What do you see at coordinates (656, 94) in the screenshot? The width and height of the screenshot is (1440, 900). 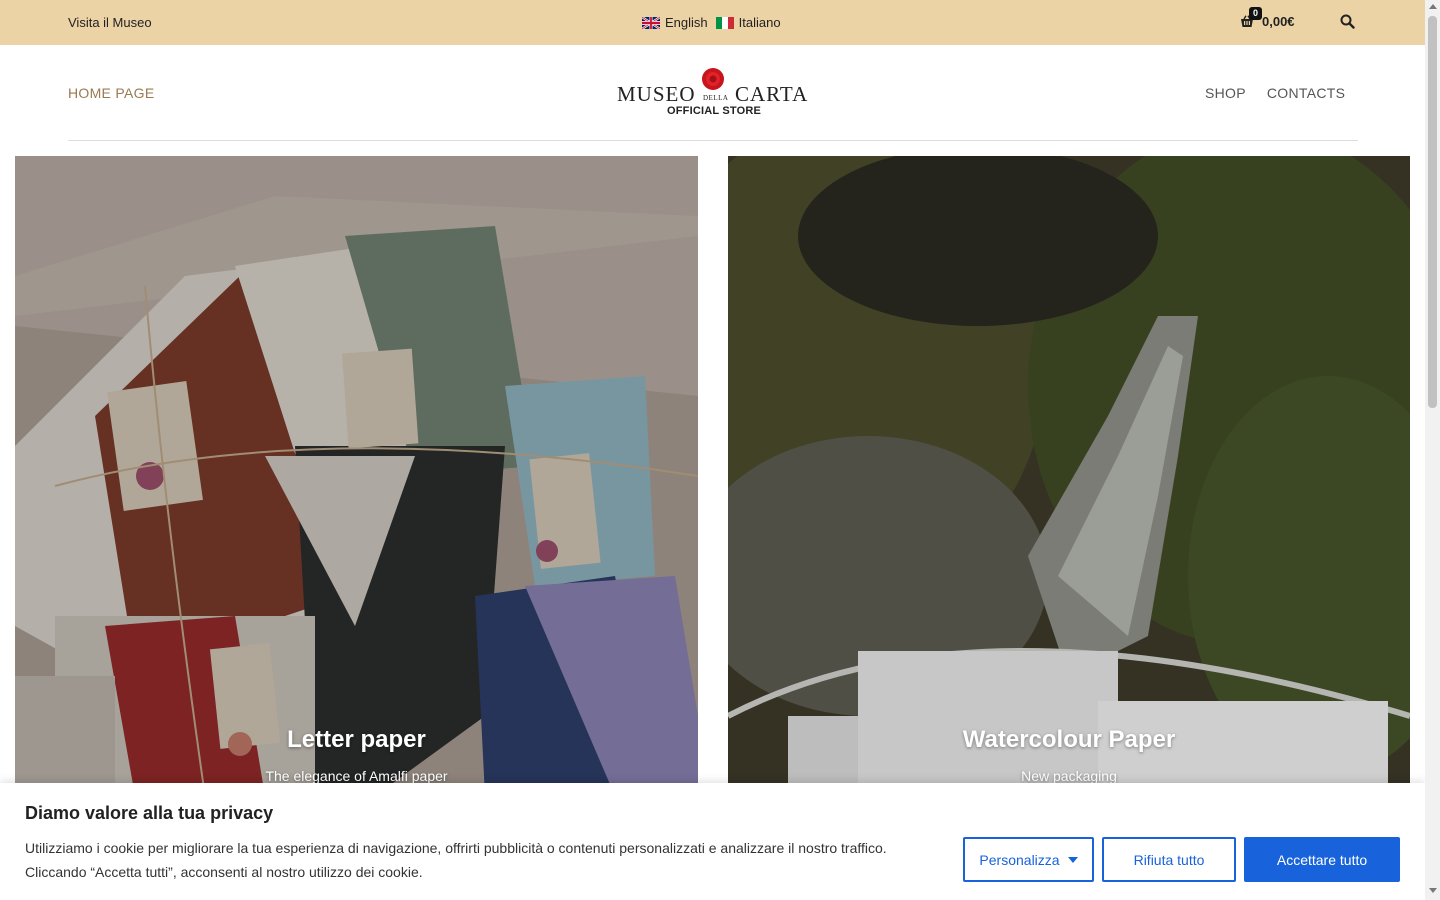 I see `logo-museo-text: MUSEO` at bounding box center [656, 94].